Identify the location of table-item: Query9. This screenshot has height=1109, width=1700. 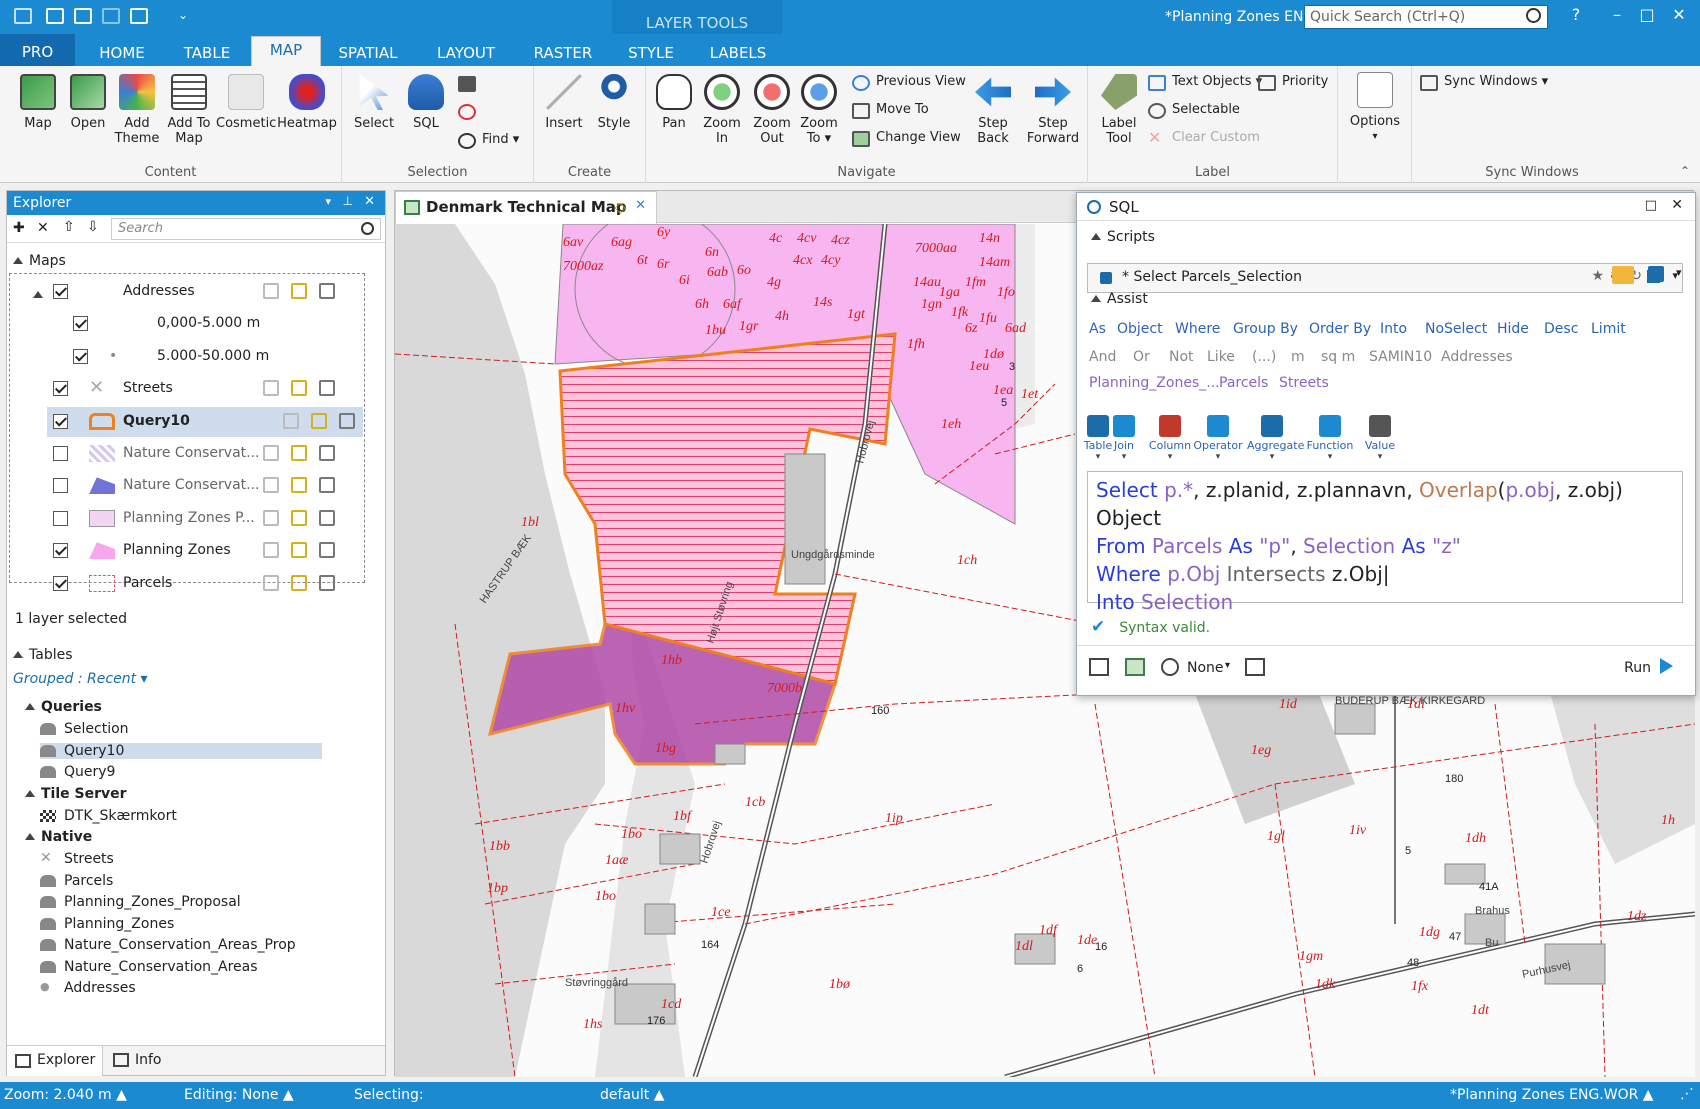
(77, 772).